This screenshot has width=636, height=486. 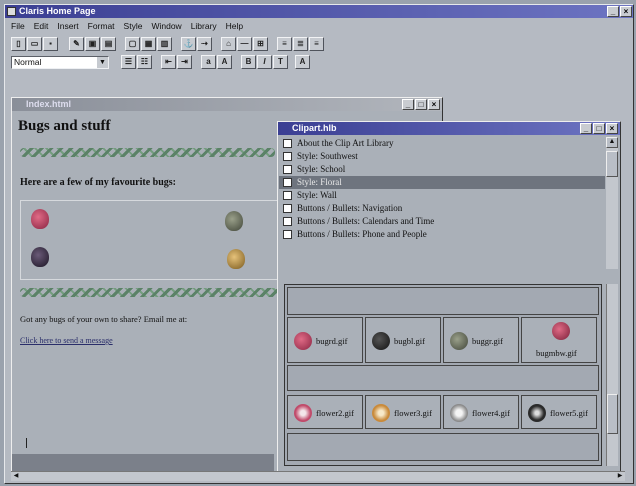 I want to click on library-list-item: Style: School, so click(x=442, y=169).